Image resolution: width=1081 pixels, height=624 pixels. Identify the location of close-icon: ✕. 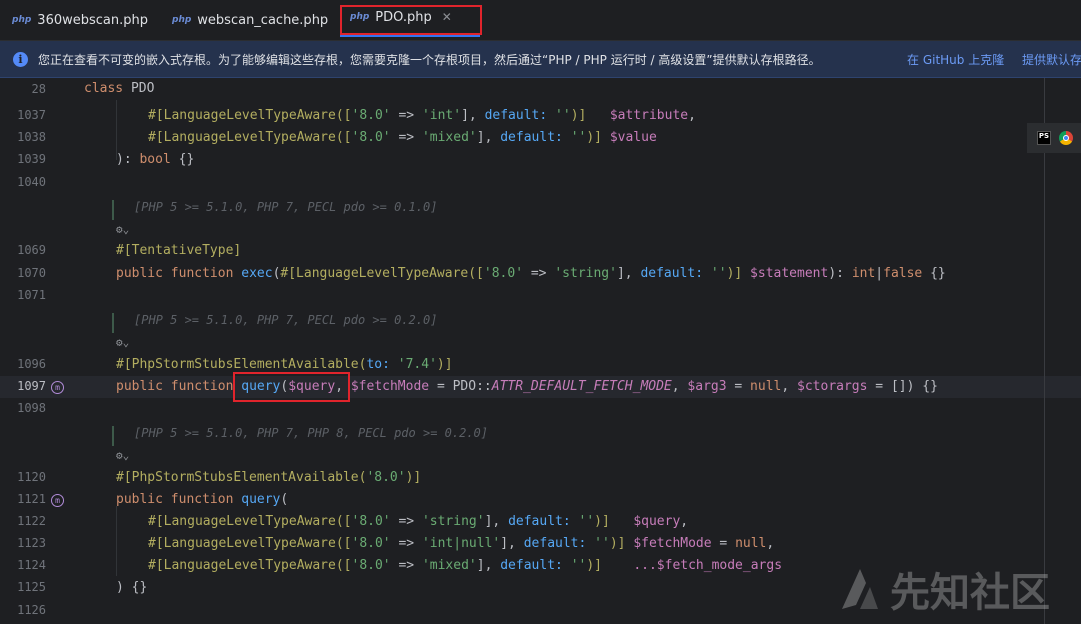
(447, 17).